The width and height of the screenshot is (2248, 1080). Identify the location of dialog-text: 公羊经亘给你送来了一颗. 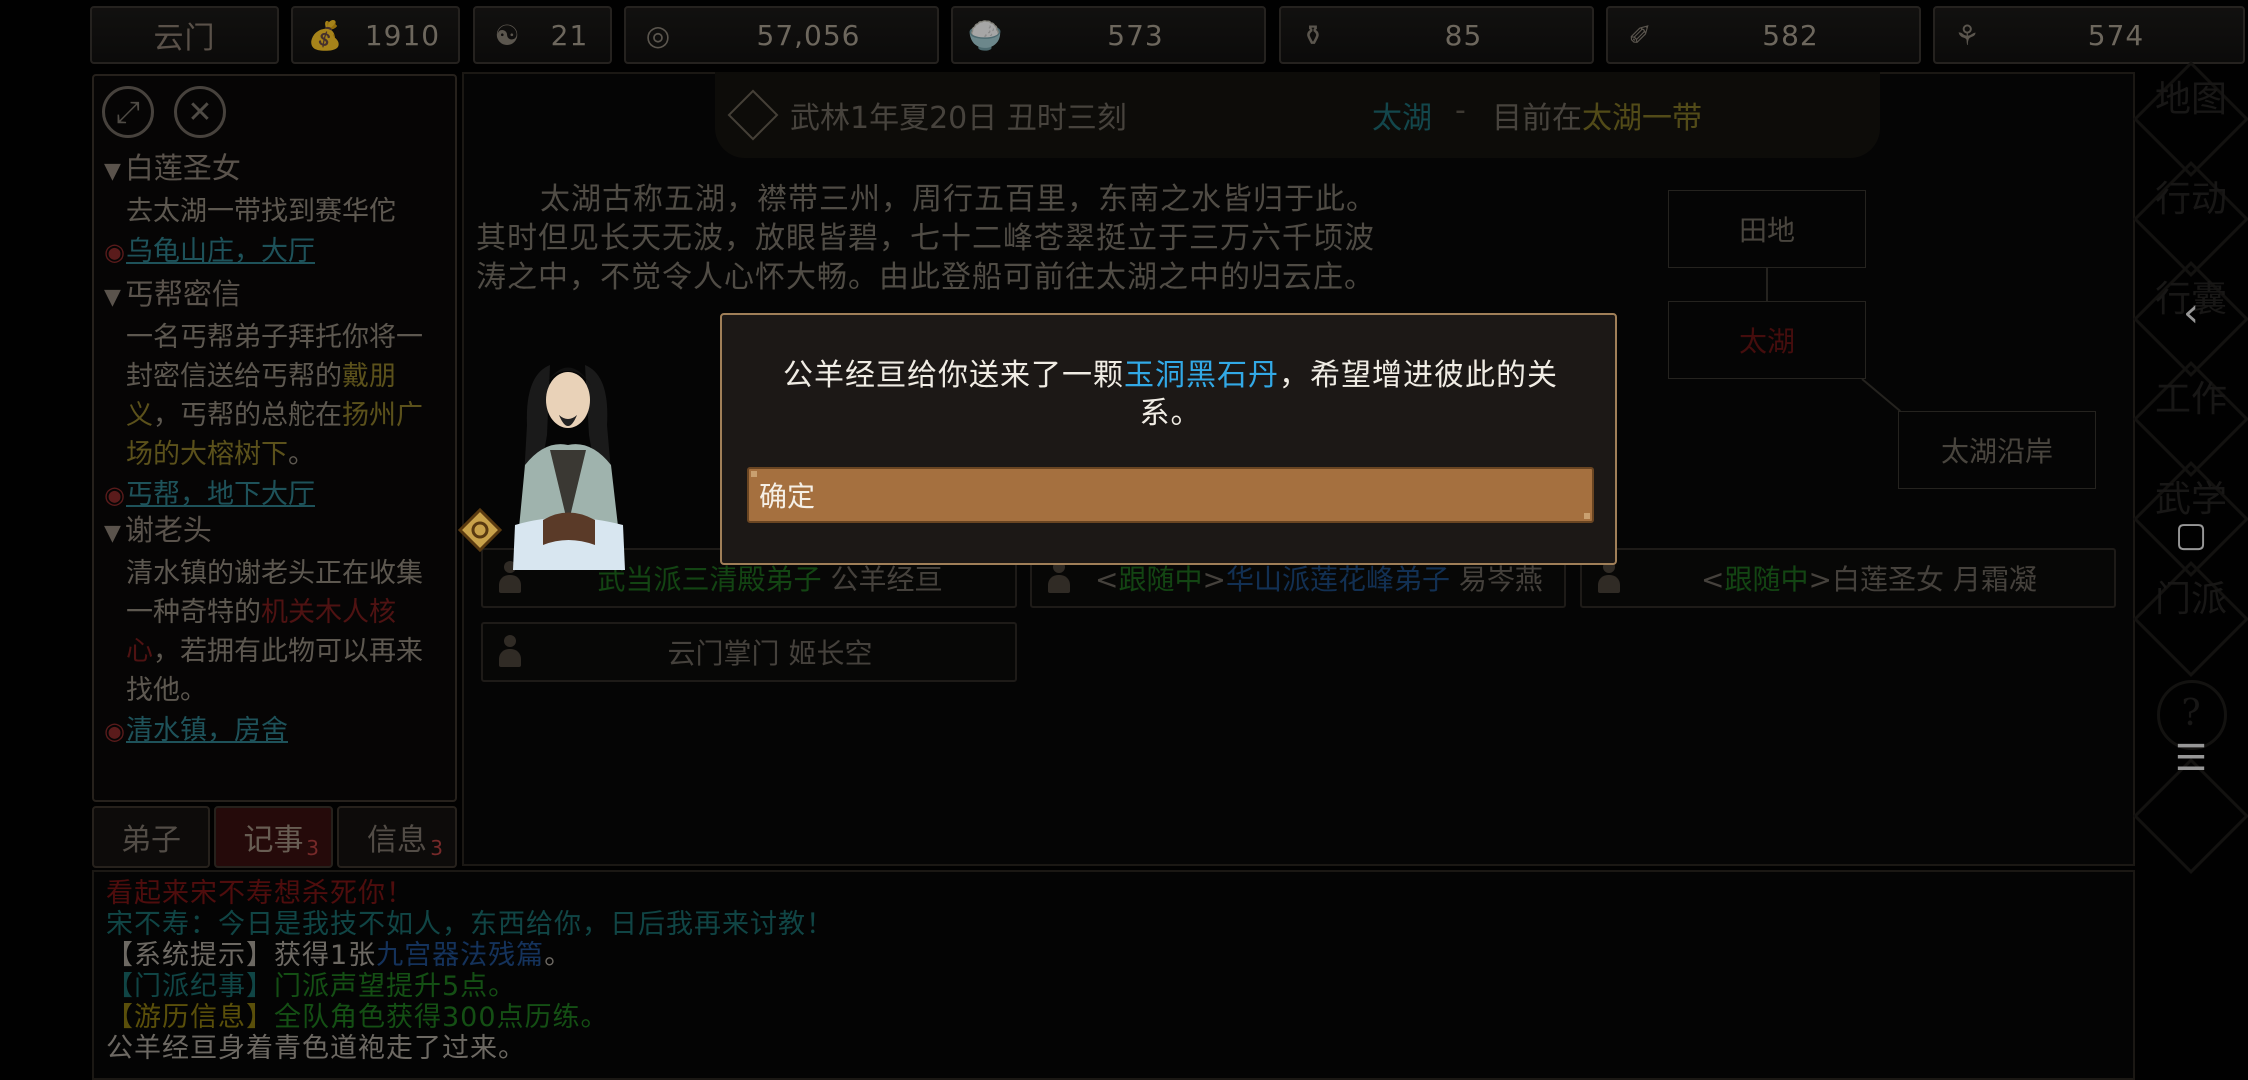
(953, 375).